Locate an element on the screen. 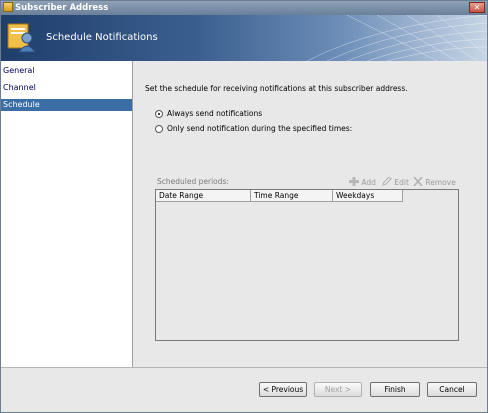  next-button: Next > is located at coordinates (338, 389).